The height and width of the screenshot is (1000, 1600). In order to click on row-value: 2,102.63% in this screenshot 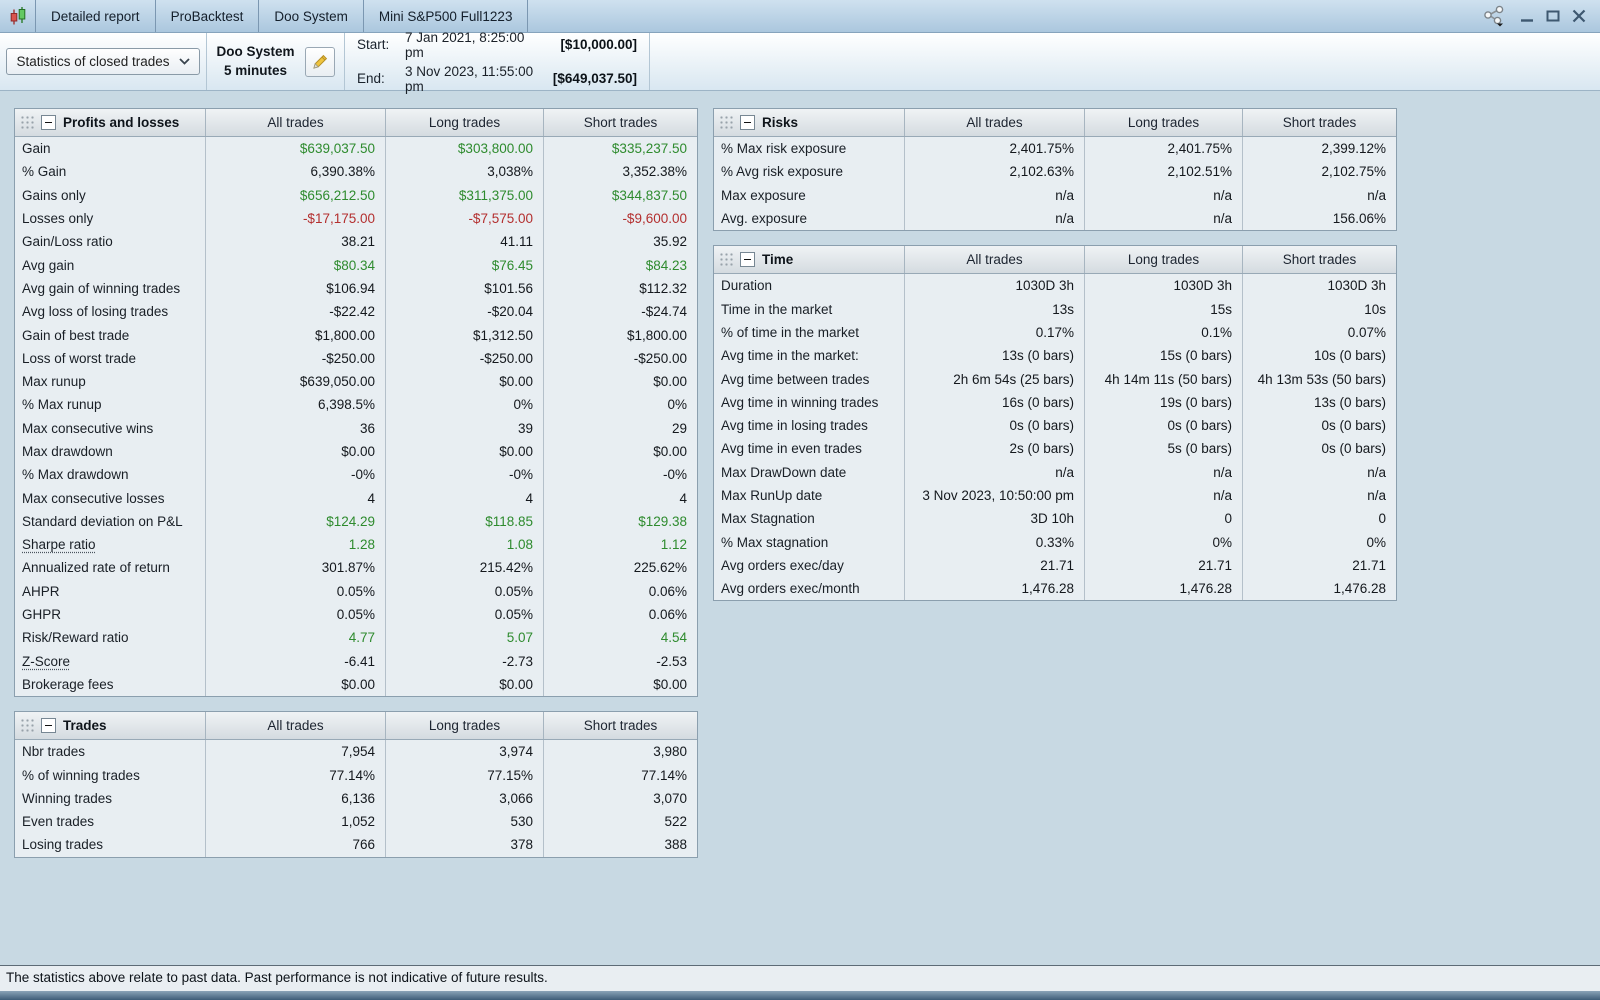, I will do `click(994, 172)`.